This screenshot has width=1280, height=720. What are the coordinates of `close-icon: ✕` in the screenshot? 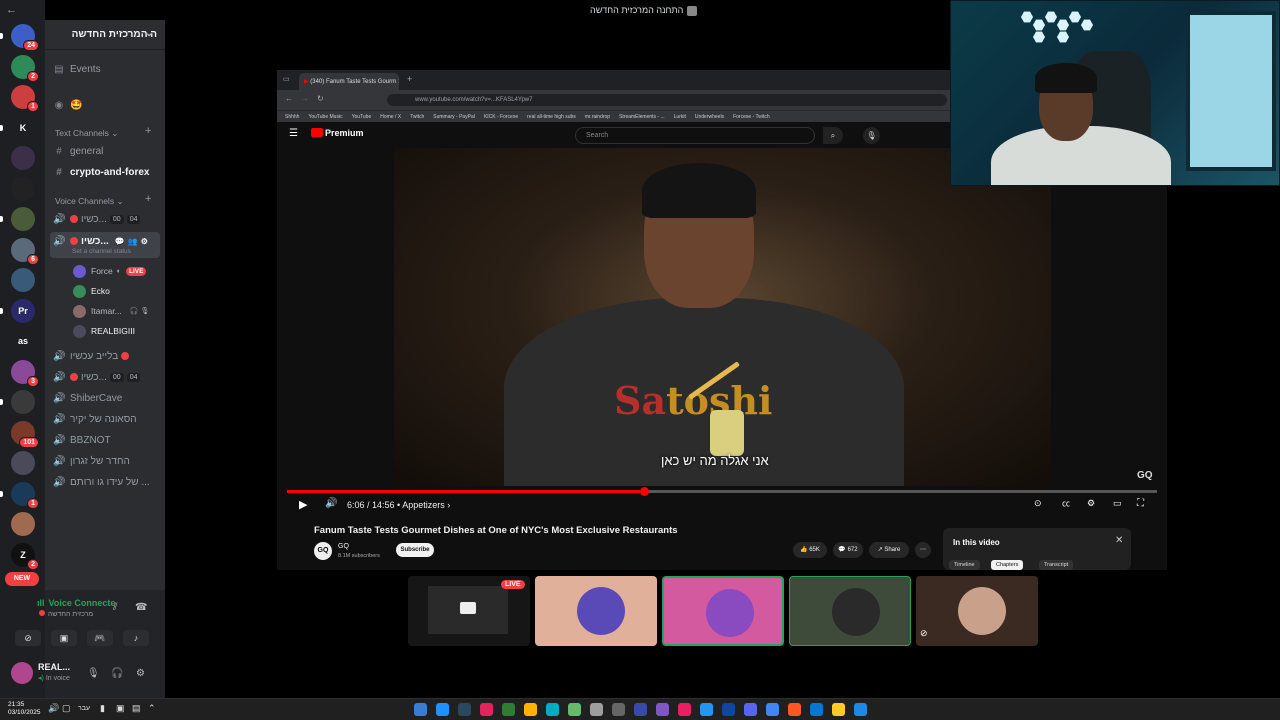 It's located at (1119, 540).